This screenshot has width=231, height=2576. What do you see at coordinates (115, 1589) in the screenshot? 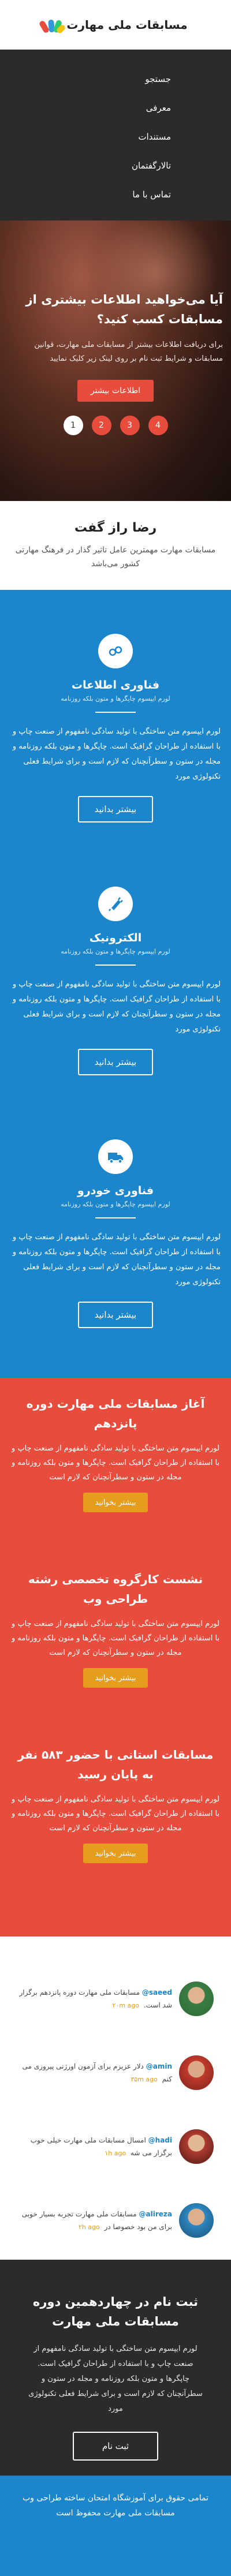
I see `news-title: نشست کارگروه تخصصی رشته طراحی وب` at bounding box center [115, 1589].